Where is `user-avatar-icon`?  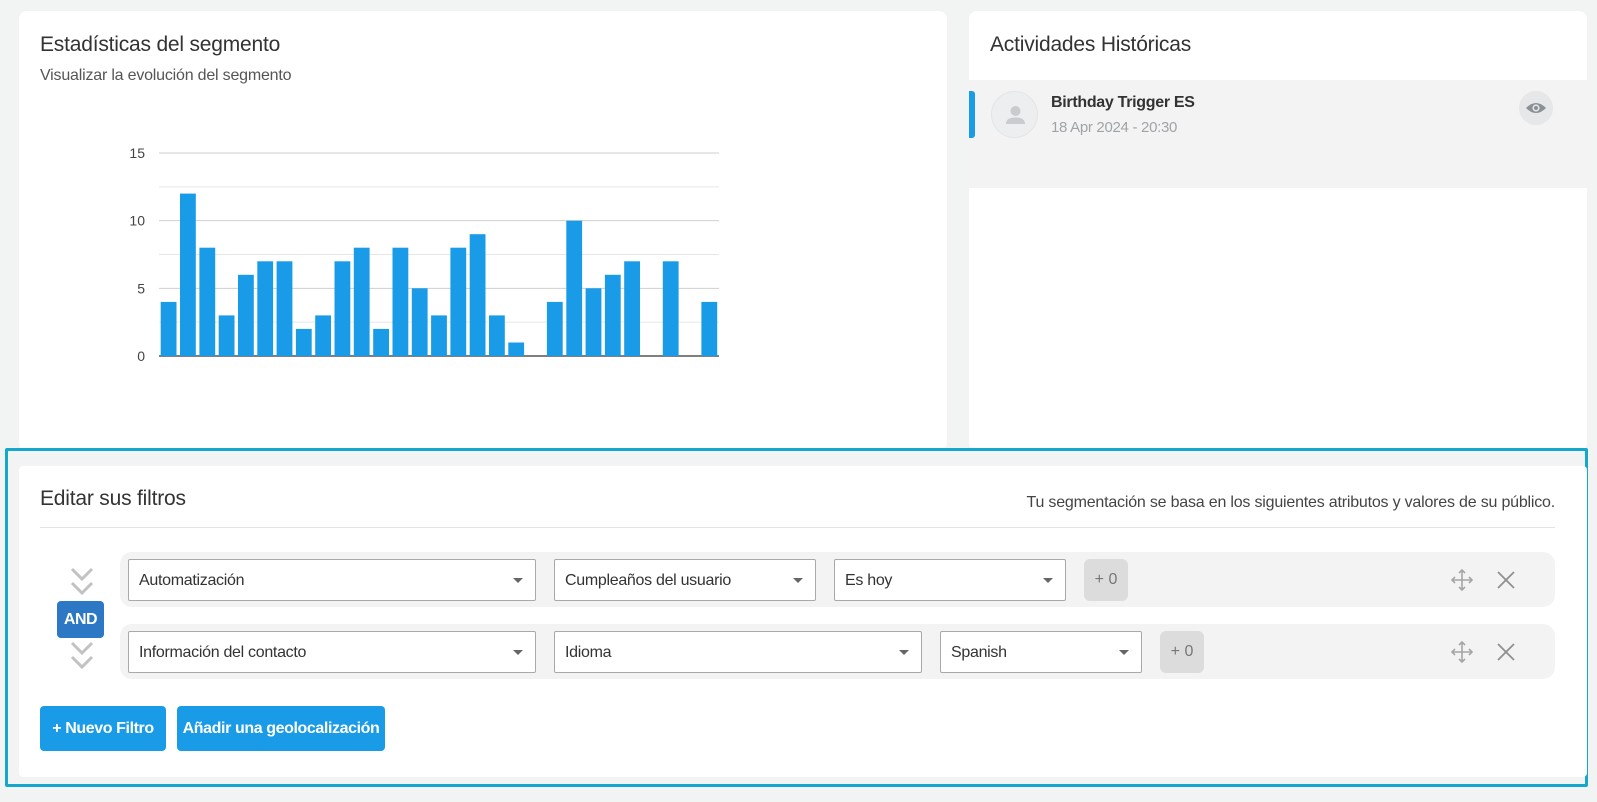
user-avatar-icon is located at coordinates (1014, 114).